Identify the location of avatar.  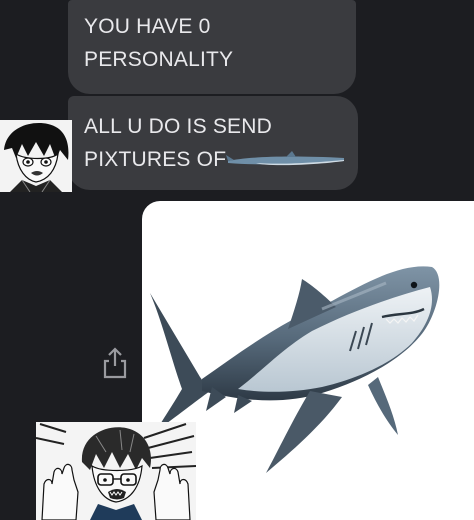
(36, 156).